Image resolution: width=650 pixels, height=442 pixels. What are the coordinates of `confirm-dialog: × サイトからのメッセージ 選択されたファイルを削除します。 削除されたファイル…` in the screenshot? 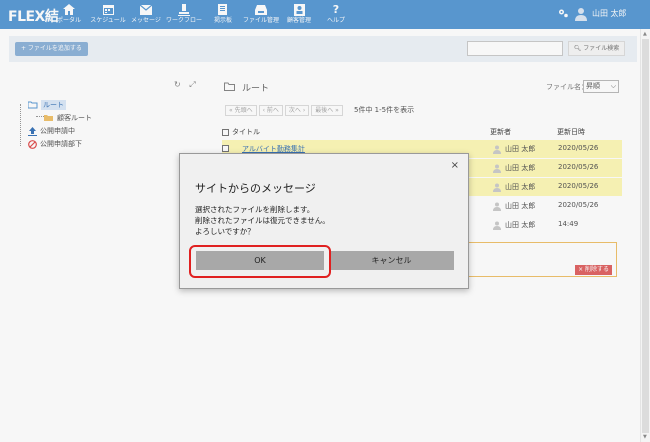 It's located at (324, 221).